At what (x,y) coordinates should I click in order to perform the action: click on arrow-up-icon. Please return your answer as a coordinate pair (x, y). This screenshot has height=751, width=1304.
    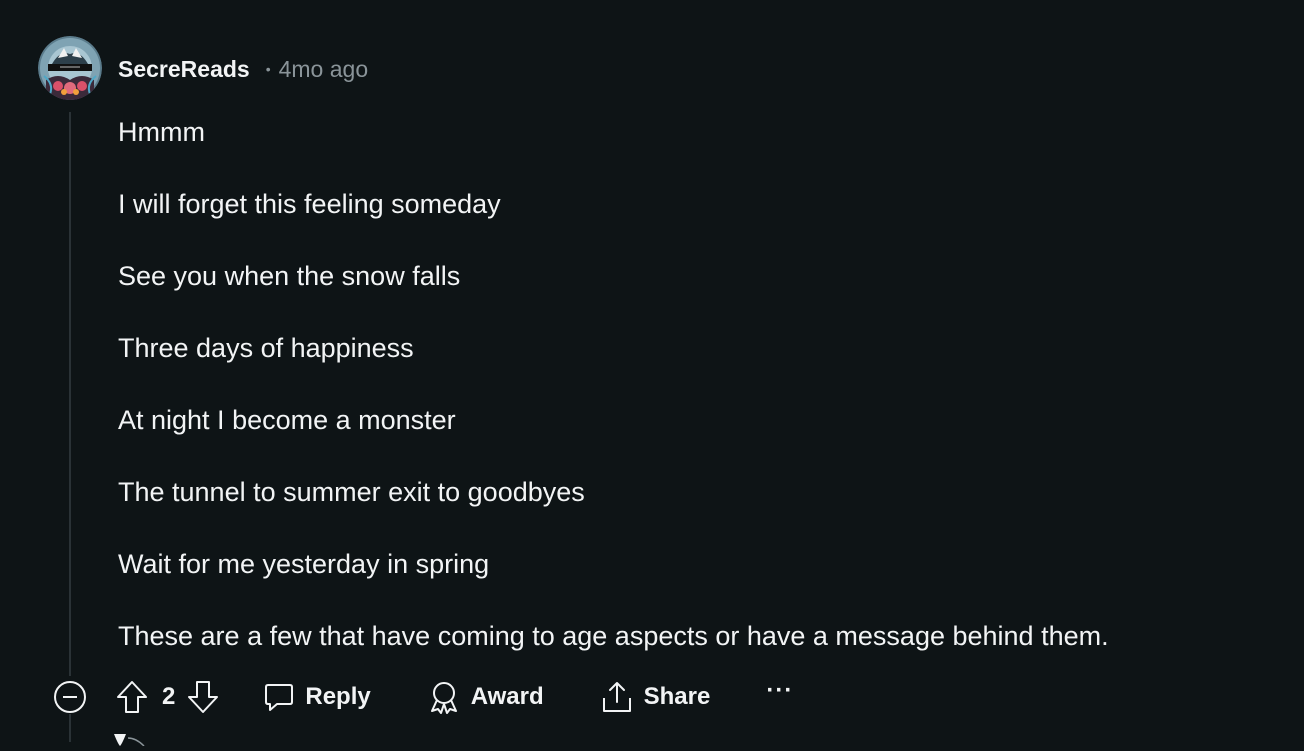
    Looking at the image, I should click on (132, 697).